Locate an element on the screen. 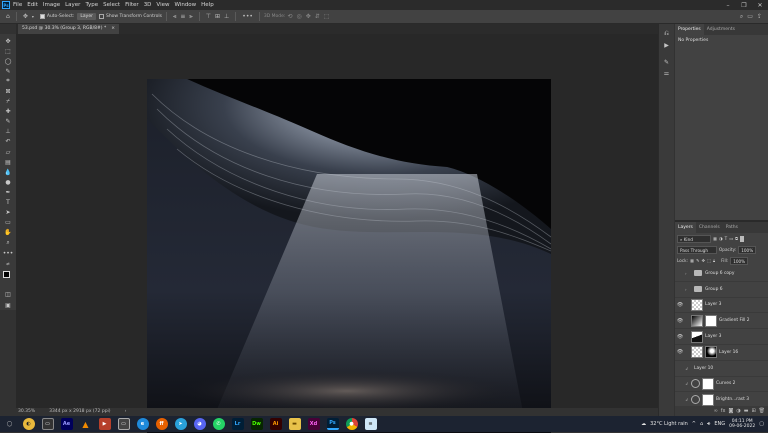  link-layers-icon: ∞ is located at coordinates (716, 411).